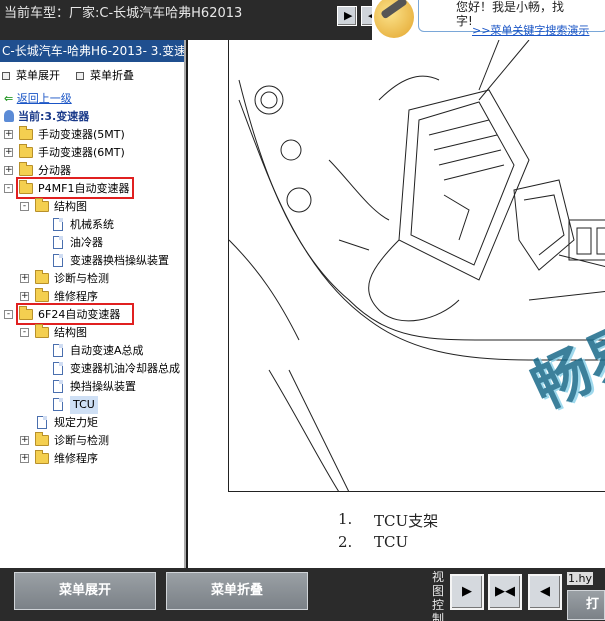 This screenshot has height=621, width=605. What do you see at coordinates (467, 592) in the screenshot?
I see `view-next-button: ▶` at bounding box center [467, 592].